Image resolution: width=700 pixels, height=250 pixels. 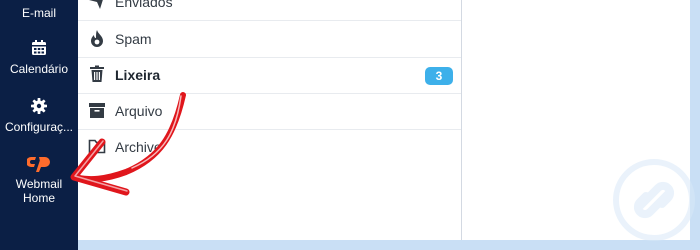 What do you see at coordinates (39, 69) in the screenshot?
I see `sidebar-item-label: Calendário` at bounding box center [39, 69].